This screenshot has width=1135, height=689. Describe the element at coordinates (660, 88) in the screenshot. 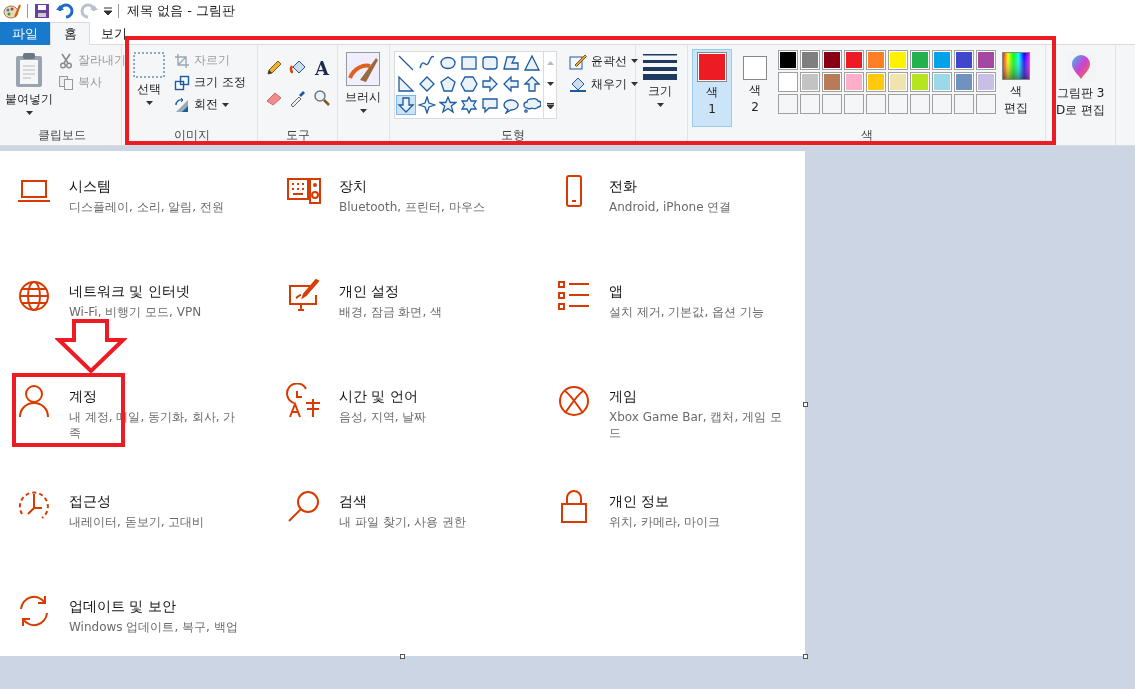

I see `size-button: 크기` at that location.